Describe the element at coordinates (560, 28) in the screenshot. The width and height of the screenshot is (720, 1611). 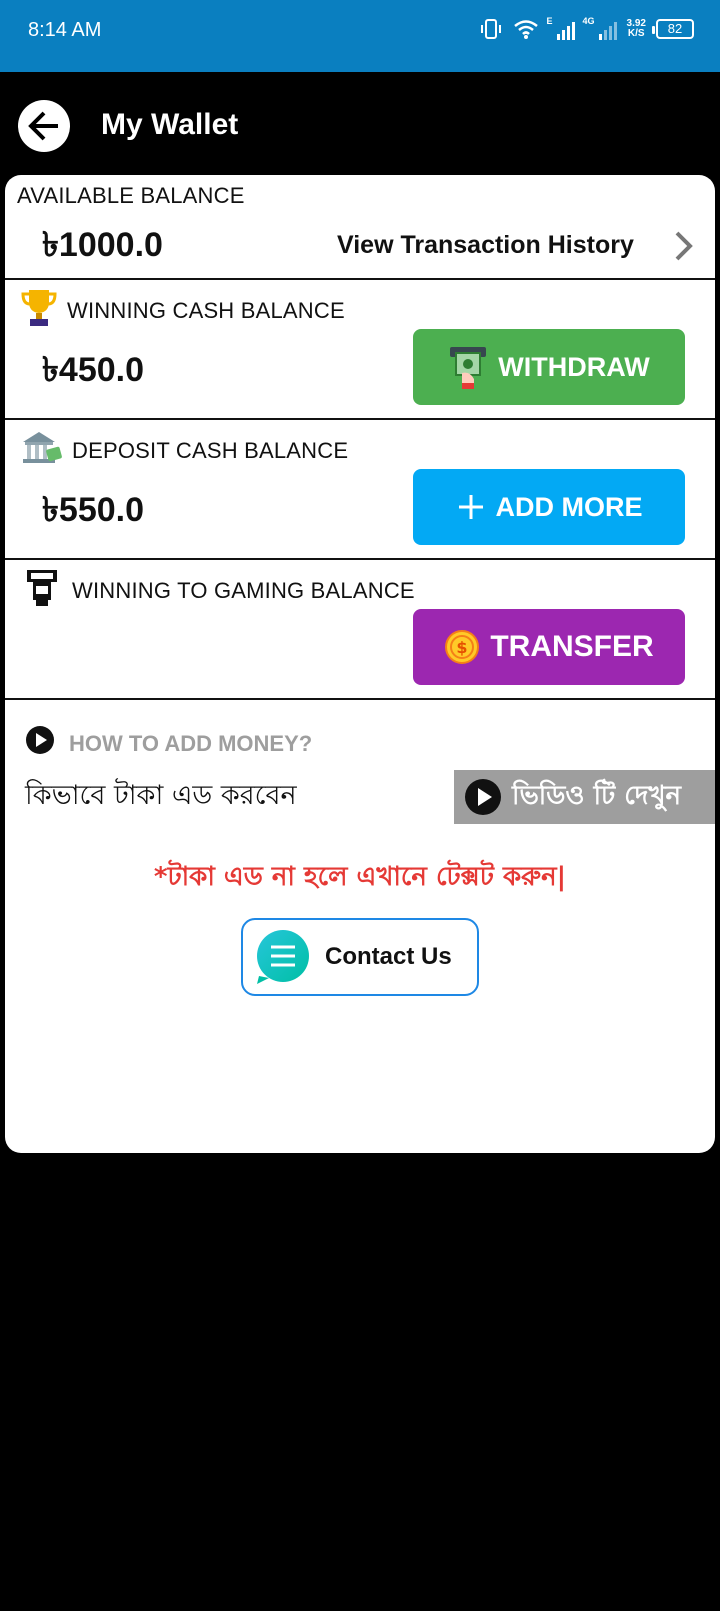
I see `signal-1-icon: E` at that location.